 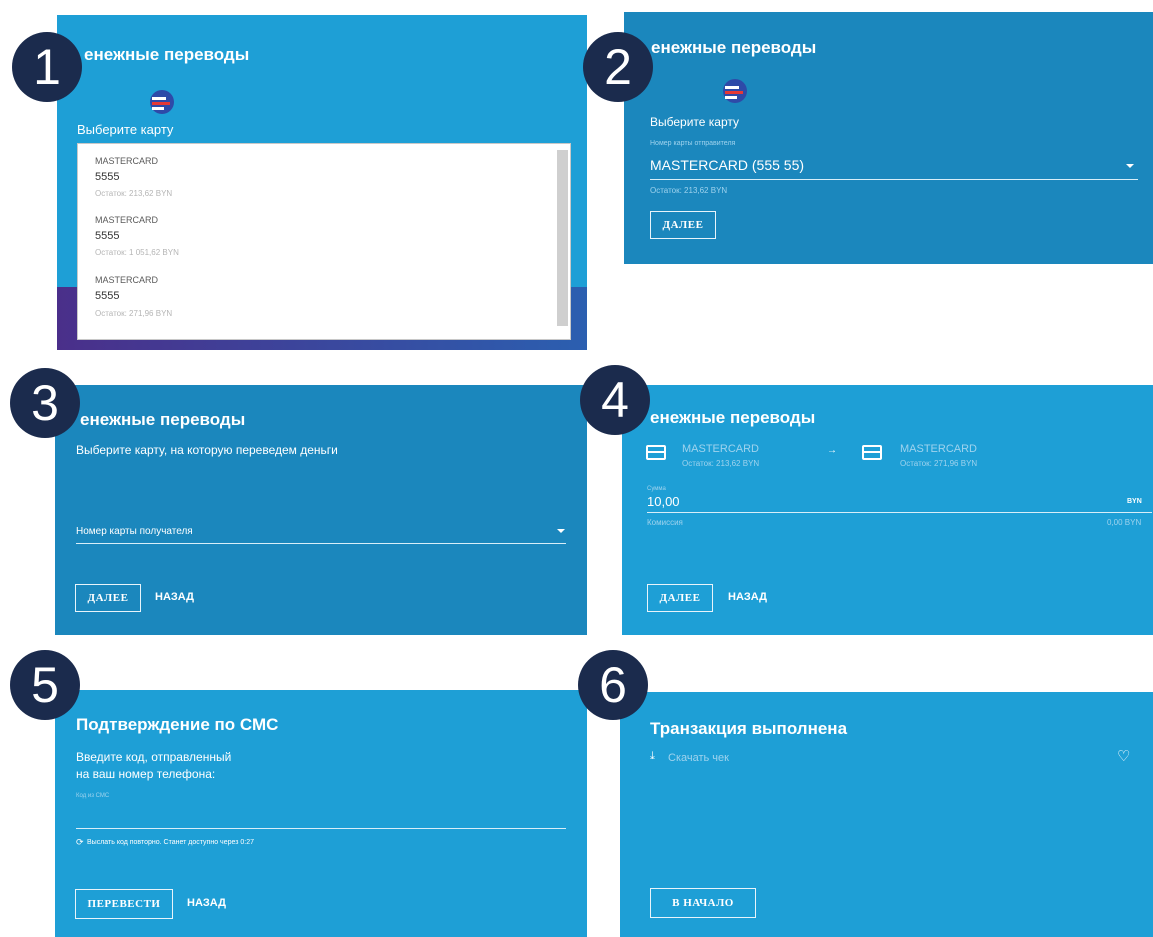 I want to click on amount-underline, so click(x=899, y=512).